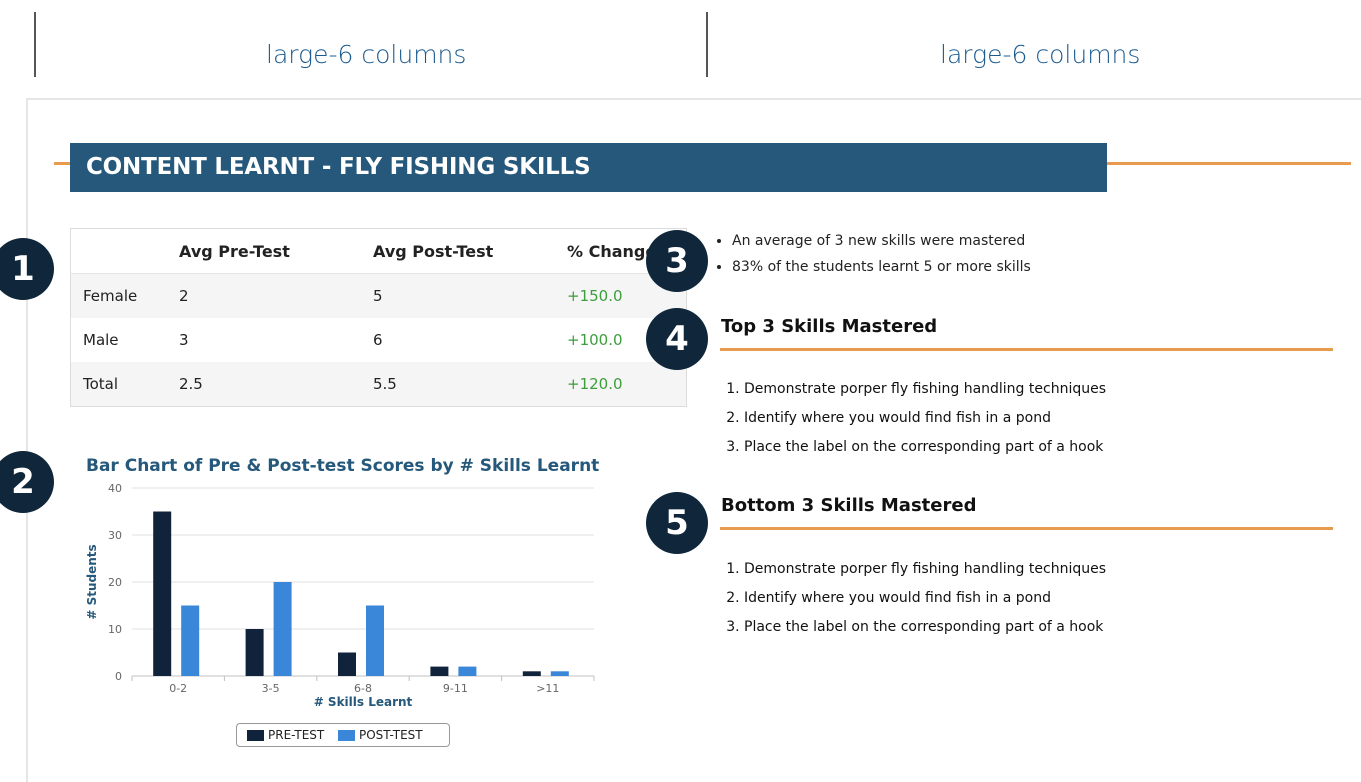  What do you see at coordinates (264, 251) in the screenshot?
I see `table-header-cell: Avg Pre-Test` at bounding box center [264, 251].